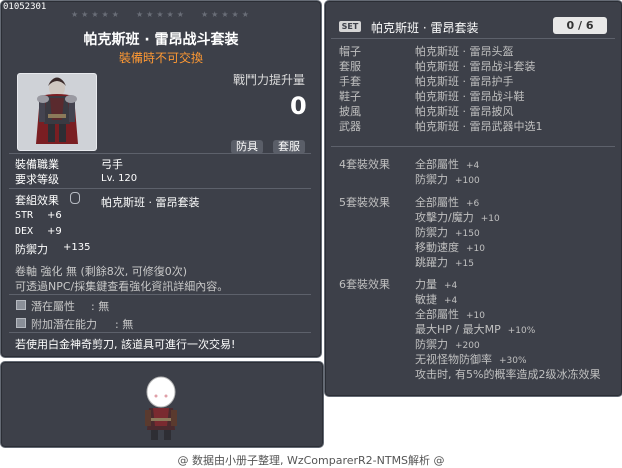 This screenshot has height=468, width=622. Describe the element at coordinates (513, 361) in the screenshot. I see `set-effect-value: +30%` at that location.